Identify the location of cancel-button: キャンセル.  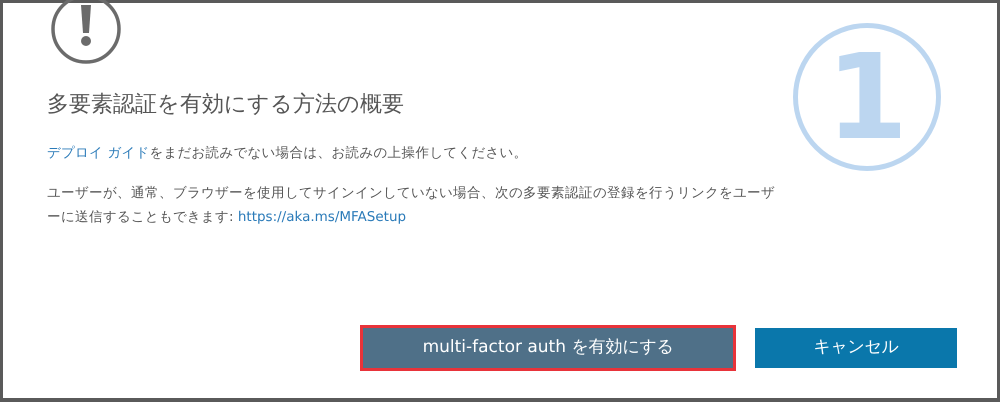
(856, 348).